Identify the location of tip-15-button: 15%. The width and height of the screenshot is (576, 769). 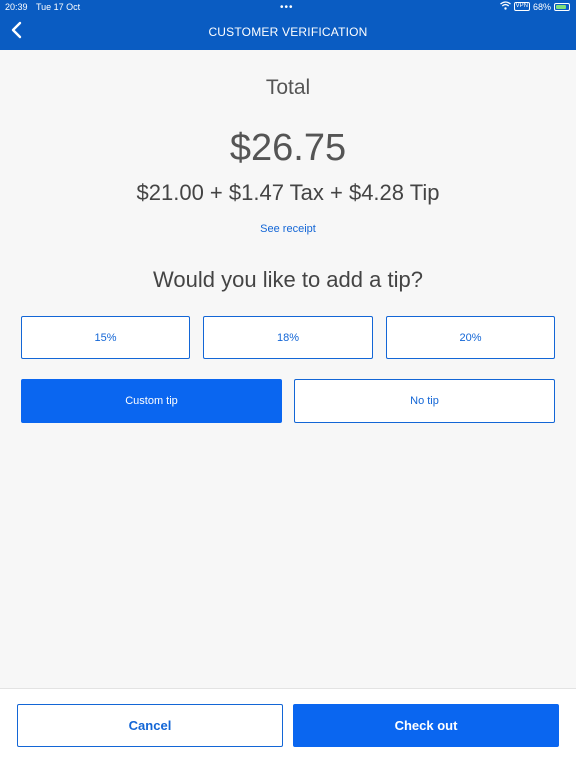
(105, 337).